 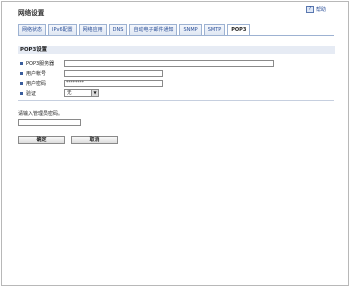 I want to click on page-title: 网络设置, so click(x=31, y=13).